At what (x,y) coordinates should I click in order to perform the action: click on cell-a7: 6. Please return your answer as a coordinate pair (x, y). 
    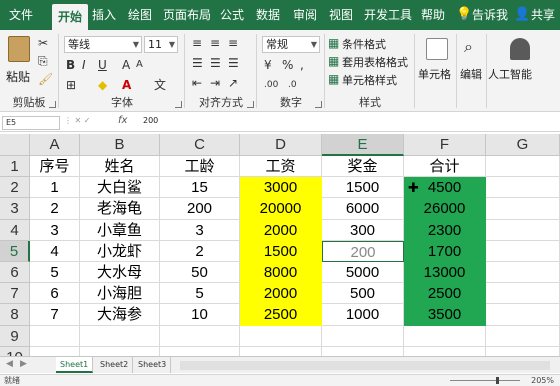
    Looking at the image, I should click on (55, 294).